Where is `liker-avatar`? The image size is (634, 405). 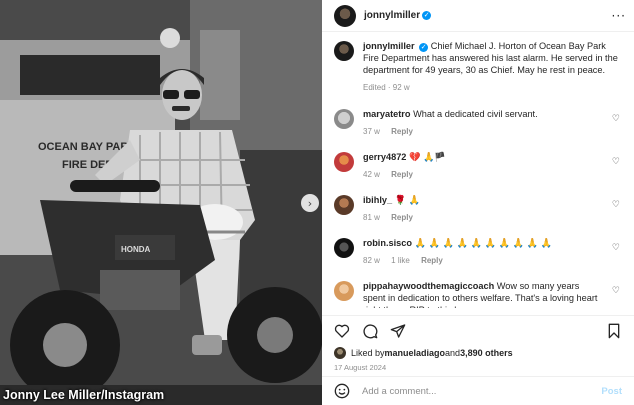
liker-avatar is located at coordinates (340, 353).